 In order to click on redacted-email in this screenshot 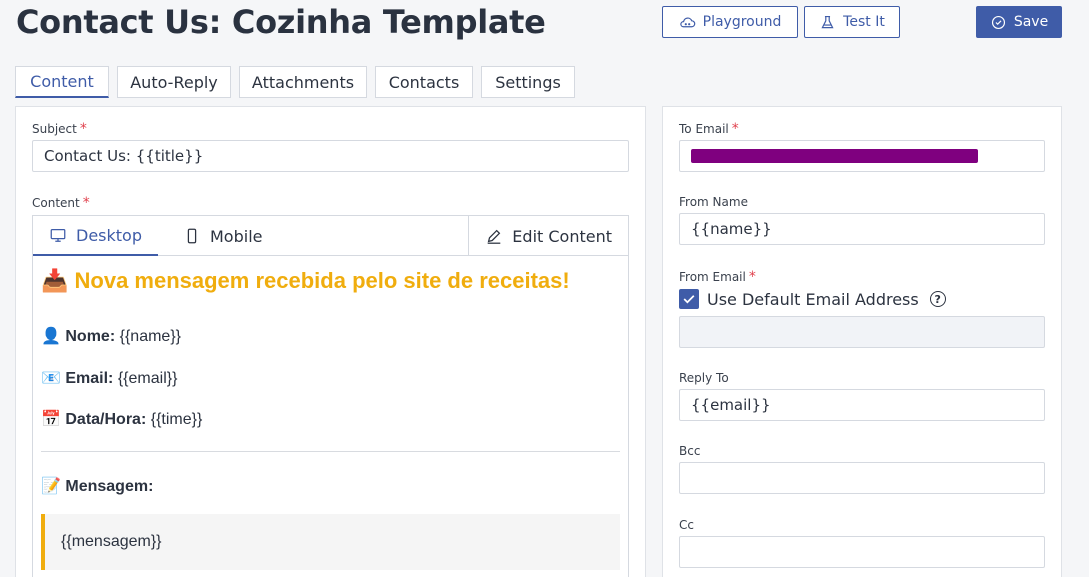, I will do `click(834, 156)`.